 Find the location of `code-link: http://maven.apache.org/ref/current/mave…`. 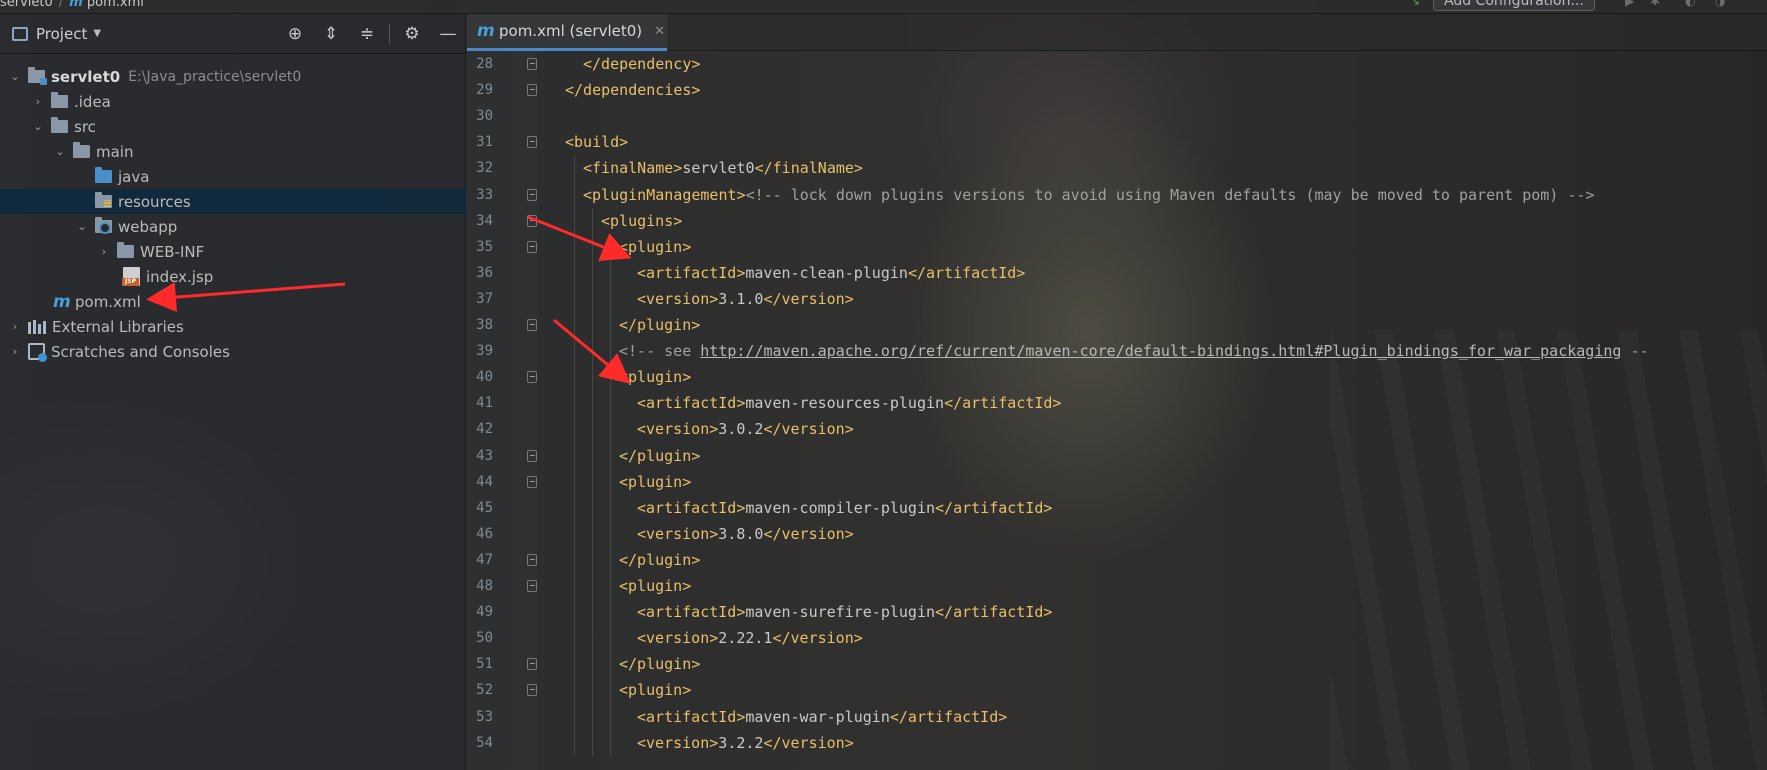

code-link: http://maven.apache.org/ref/current/mave… is located at coordinates (1160, 351).